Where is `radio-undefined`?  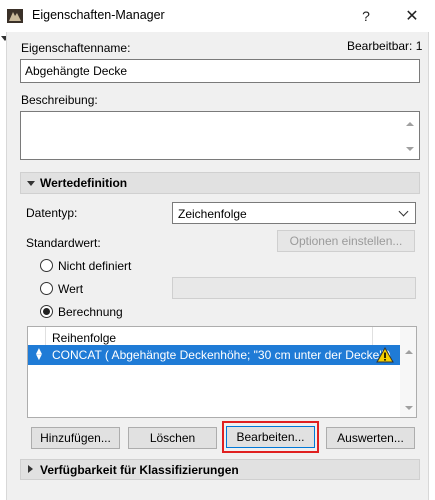
radio-undefined is located at coordinates (46, 265).